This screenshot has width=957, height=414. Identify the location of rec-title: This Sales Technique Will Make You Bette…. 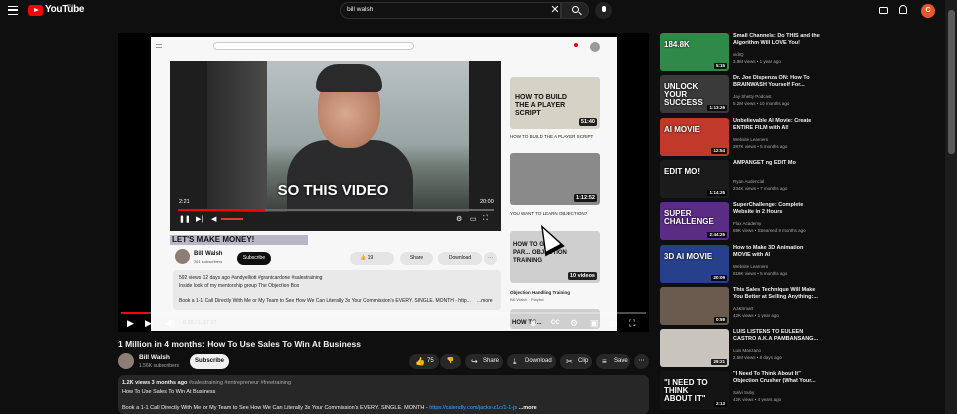
(777, 294).